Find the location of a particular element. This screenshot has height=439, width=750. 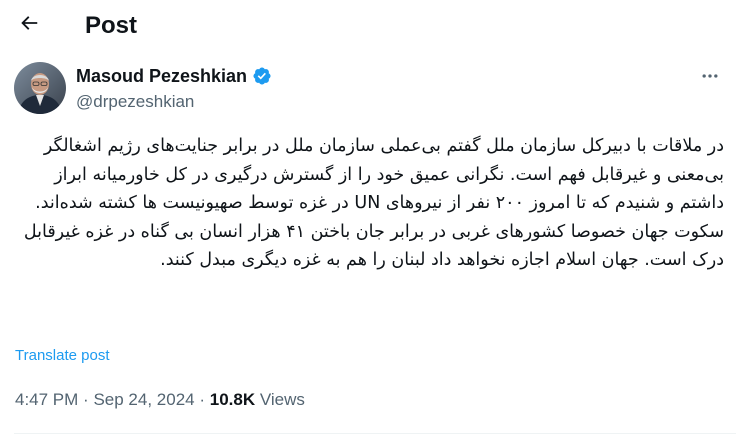

author-handle: @drpezeshkian is located at coordinates (174, 102).